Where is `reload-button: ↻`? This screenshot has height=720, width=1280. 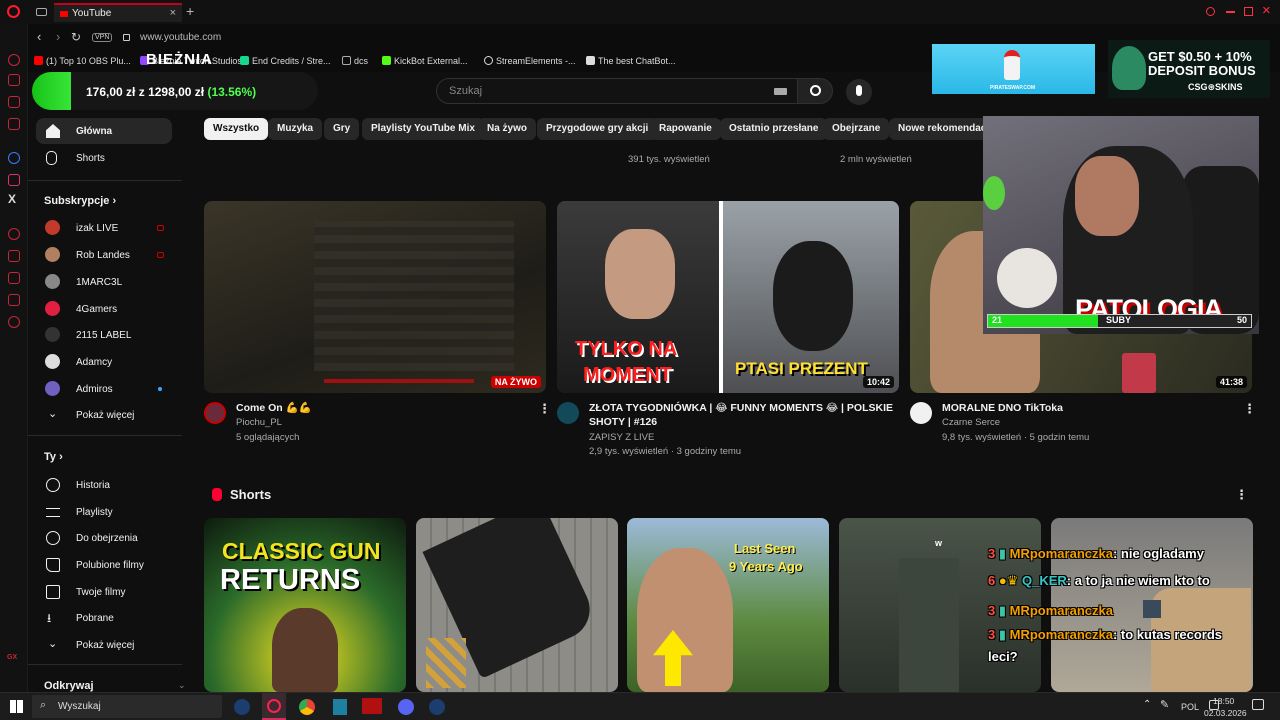
reload-button: ↻ is located at coordinates (76, 37).